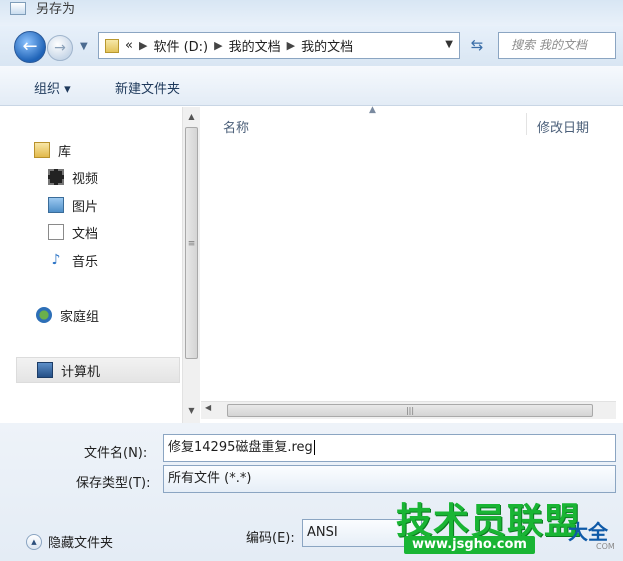  What do you see at coordinates (85, 207) in the screenshot?
I see `nav-item-label: 图片` at bounding box center [85, 207].